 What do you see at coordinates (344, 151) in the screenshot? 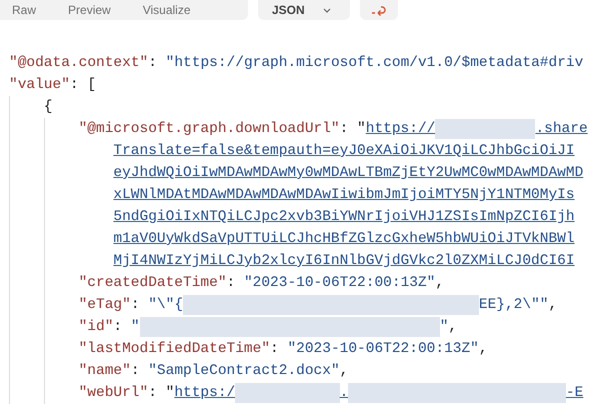
I see `url-link: Translate=false&tempauth=eyJ0eXAiOiJKV1QiLCJhbGciOiJI` at bounding box center [344, 151].